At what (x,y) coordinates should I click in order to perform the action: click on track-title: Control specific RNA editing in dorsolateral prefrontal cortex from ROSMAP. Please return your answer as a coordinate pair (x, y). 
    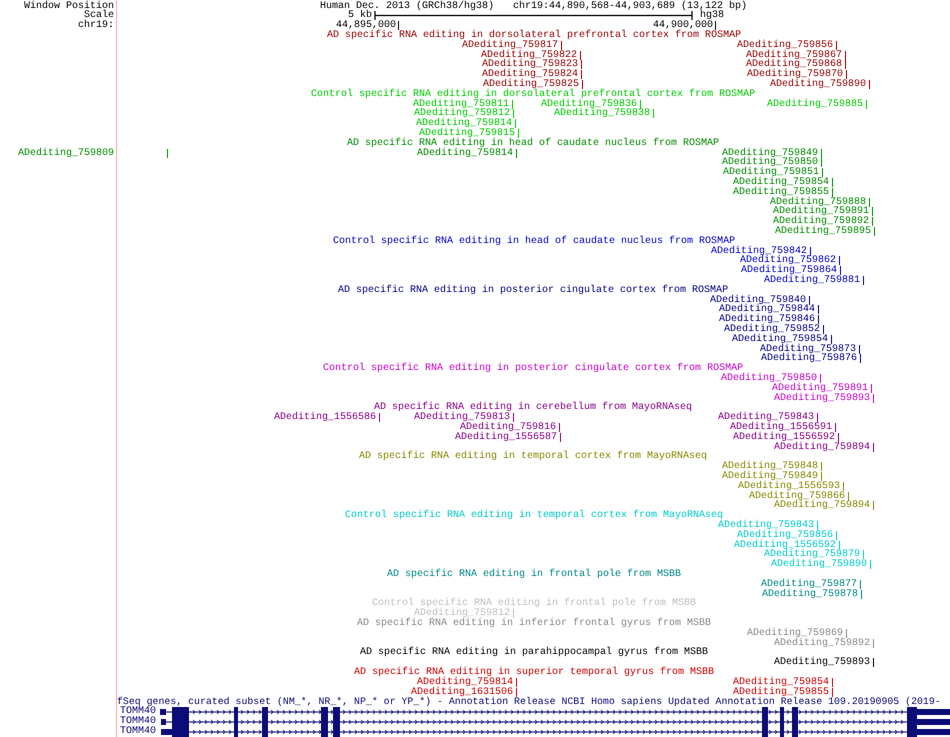
    Looking at the image, I should click on (533, 95).